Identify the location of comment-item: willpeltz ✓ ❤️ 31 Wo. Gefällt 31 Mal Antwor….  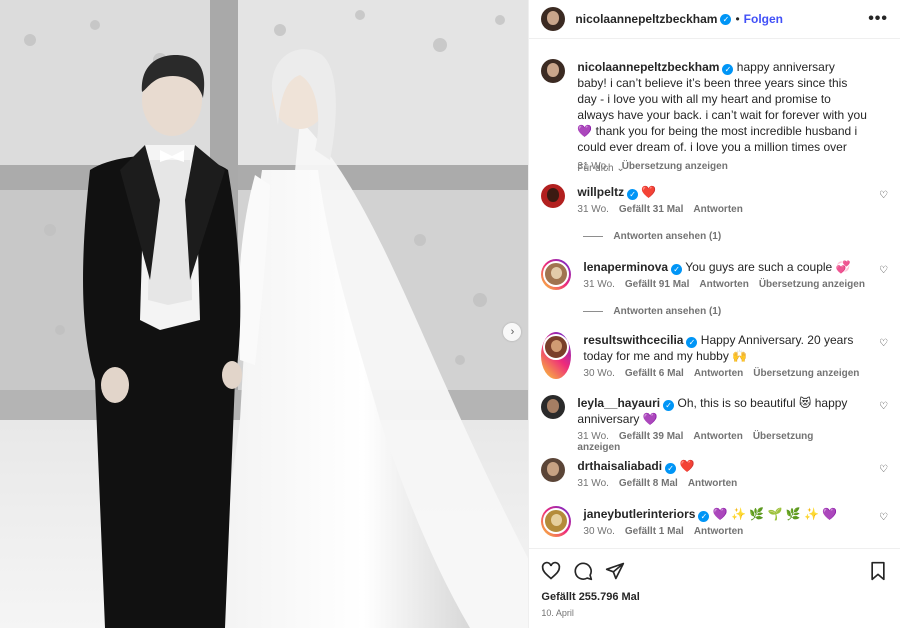
(714, 199).